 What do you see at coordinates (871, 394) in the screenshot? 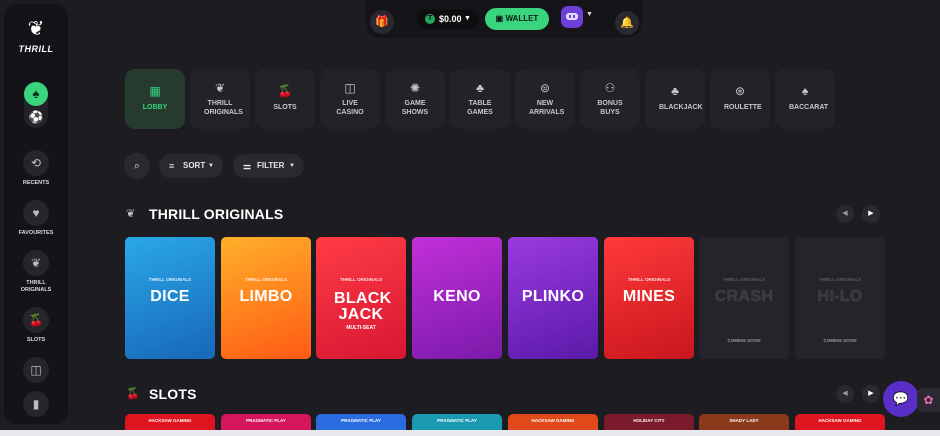
I see `slots-next-arrow: ▶` at bounding box center [871, 394].